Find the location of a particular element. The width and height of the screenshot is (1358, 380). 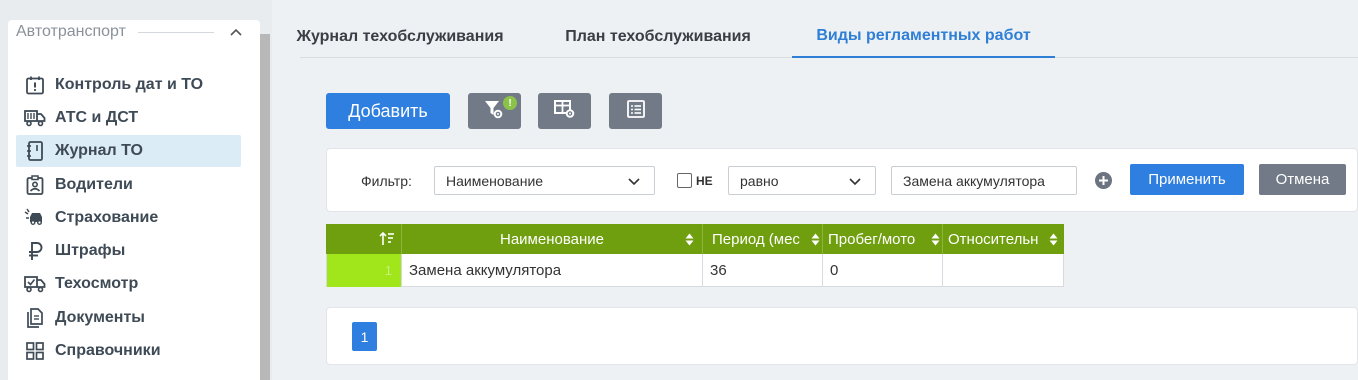

list-view-button is located at coordinates (635, 111).